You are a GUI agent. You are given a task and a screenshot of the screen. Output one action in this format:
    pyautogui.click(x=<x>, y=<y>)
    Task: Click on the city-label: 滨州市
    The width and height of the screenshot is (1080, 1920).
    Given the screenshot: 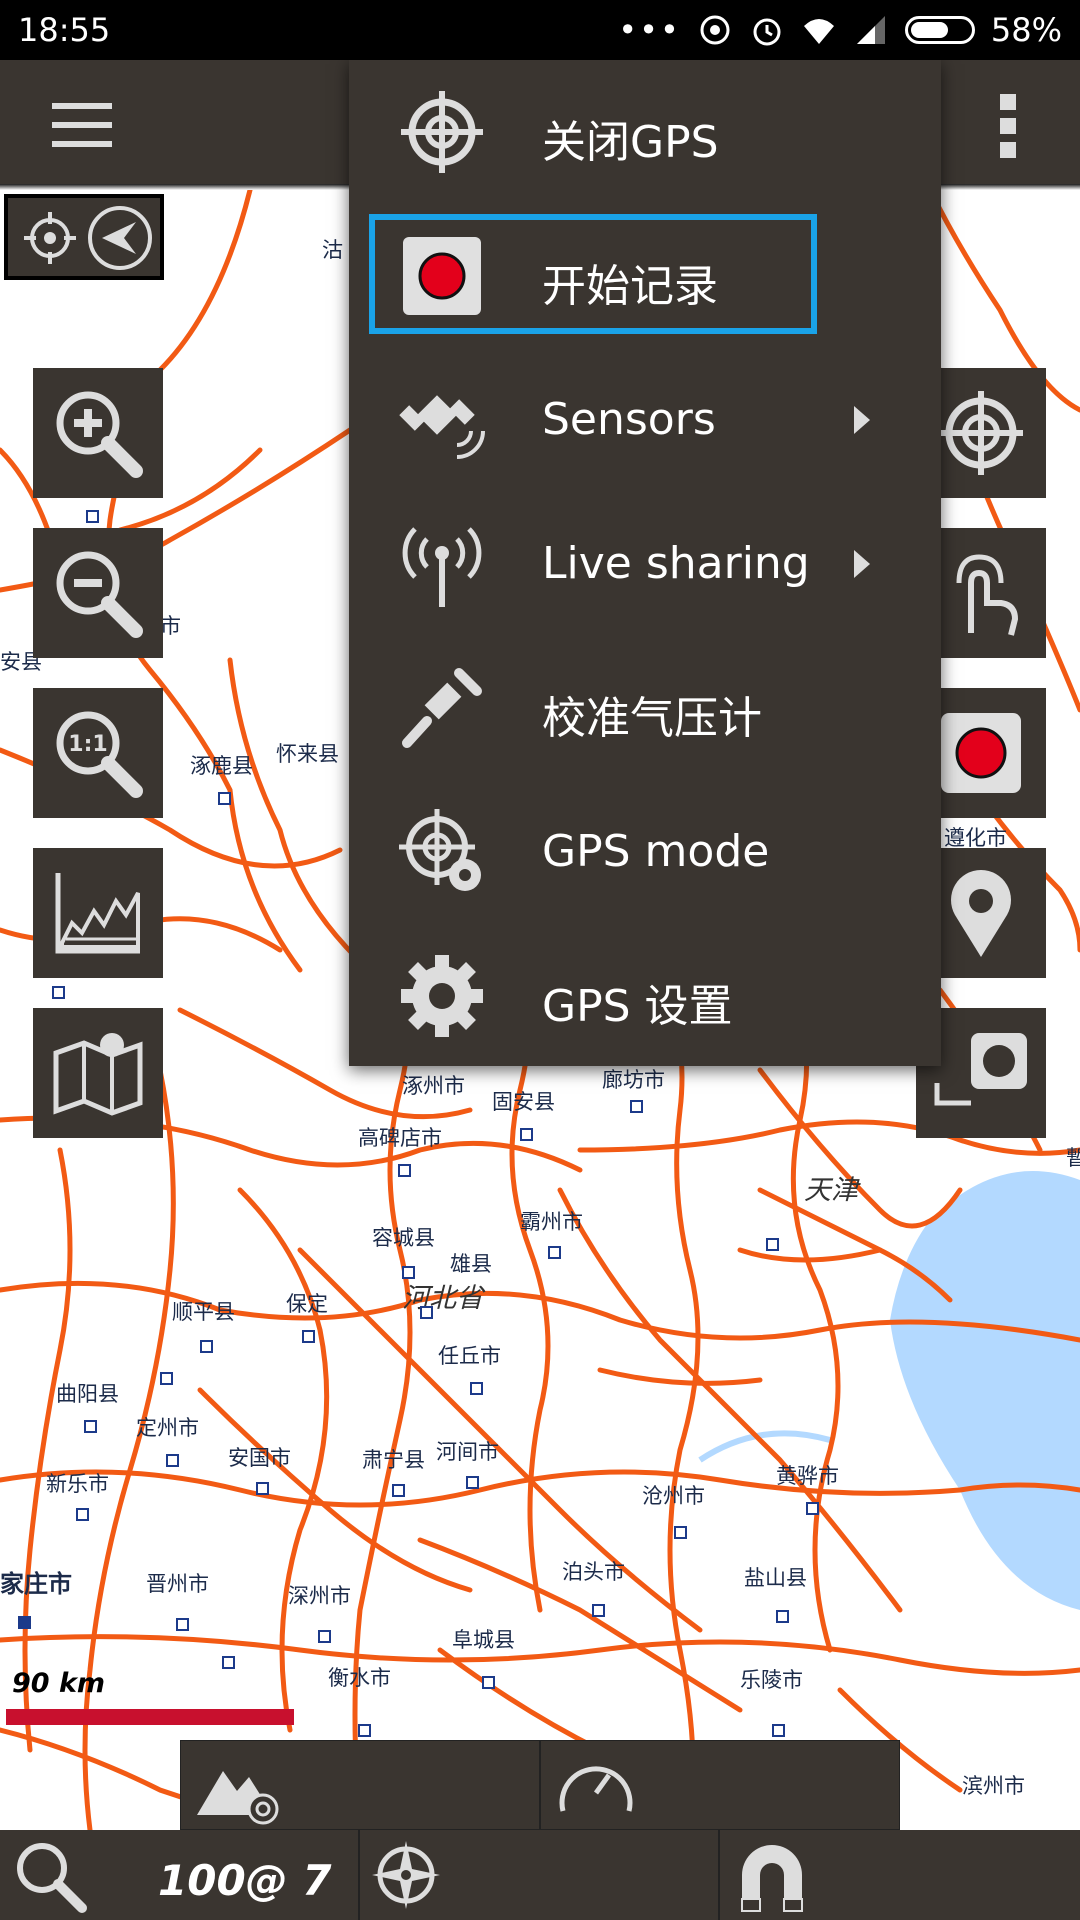 What is the action you would take?
    pyautogui.click(x=993, y=1786)
    